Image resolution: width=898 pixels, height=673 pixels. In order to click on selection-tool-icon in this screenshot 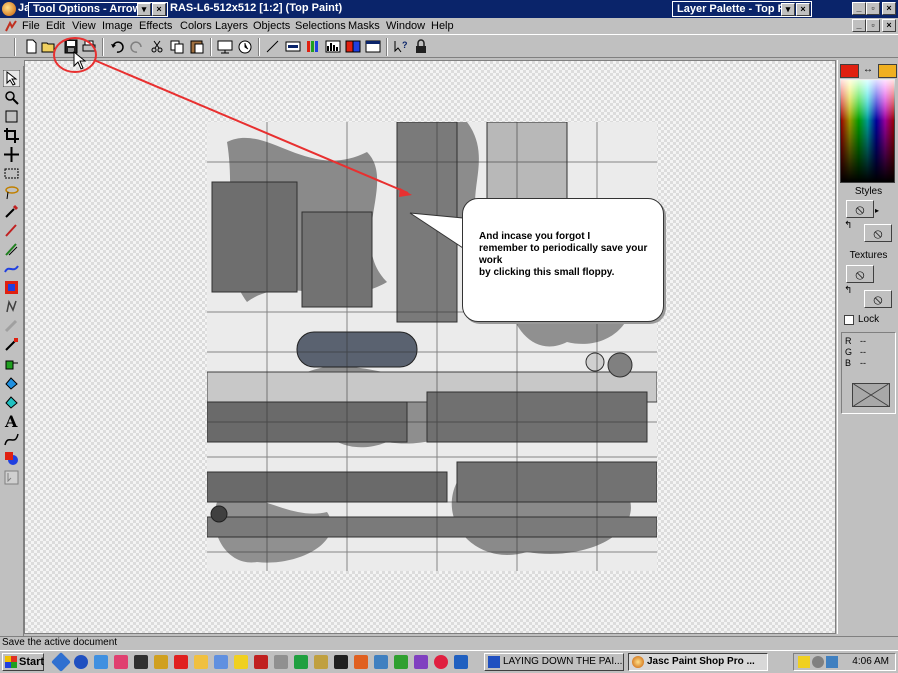, I will do `click(11, 173)`.